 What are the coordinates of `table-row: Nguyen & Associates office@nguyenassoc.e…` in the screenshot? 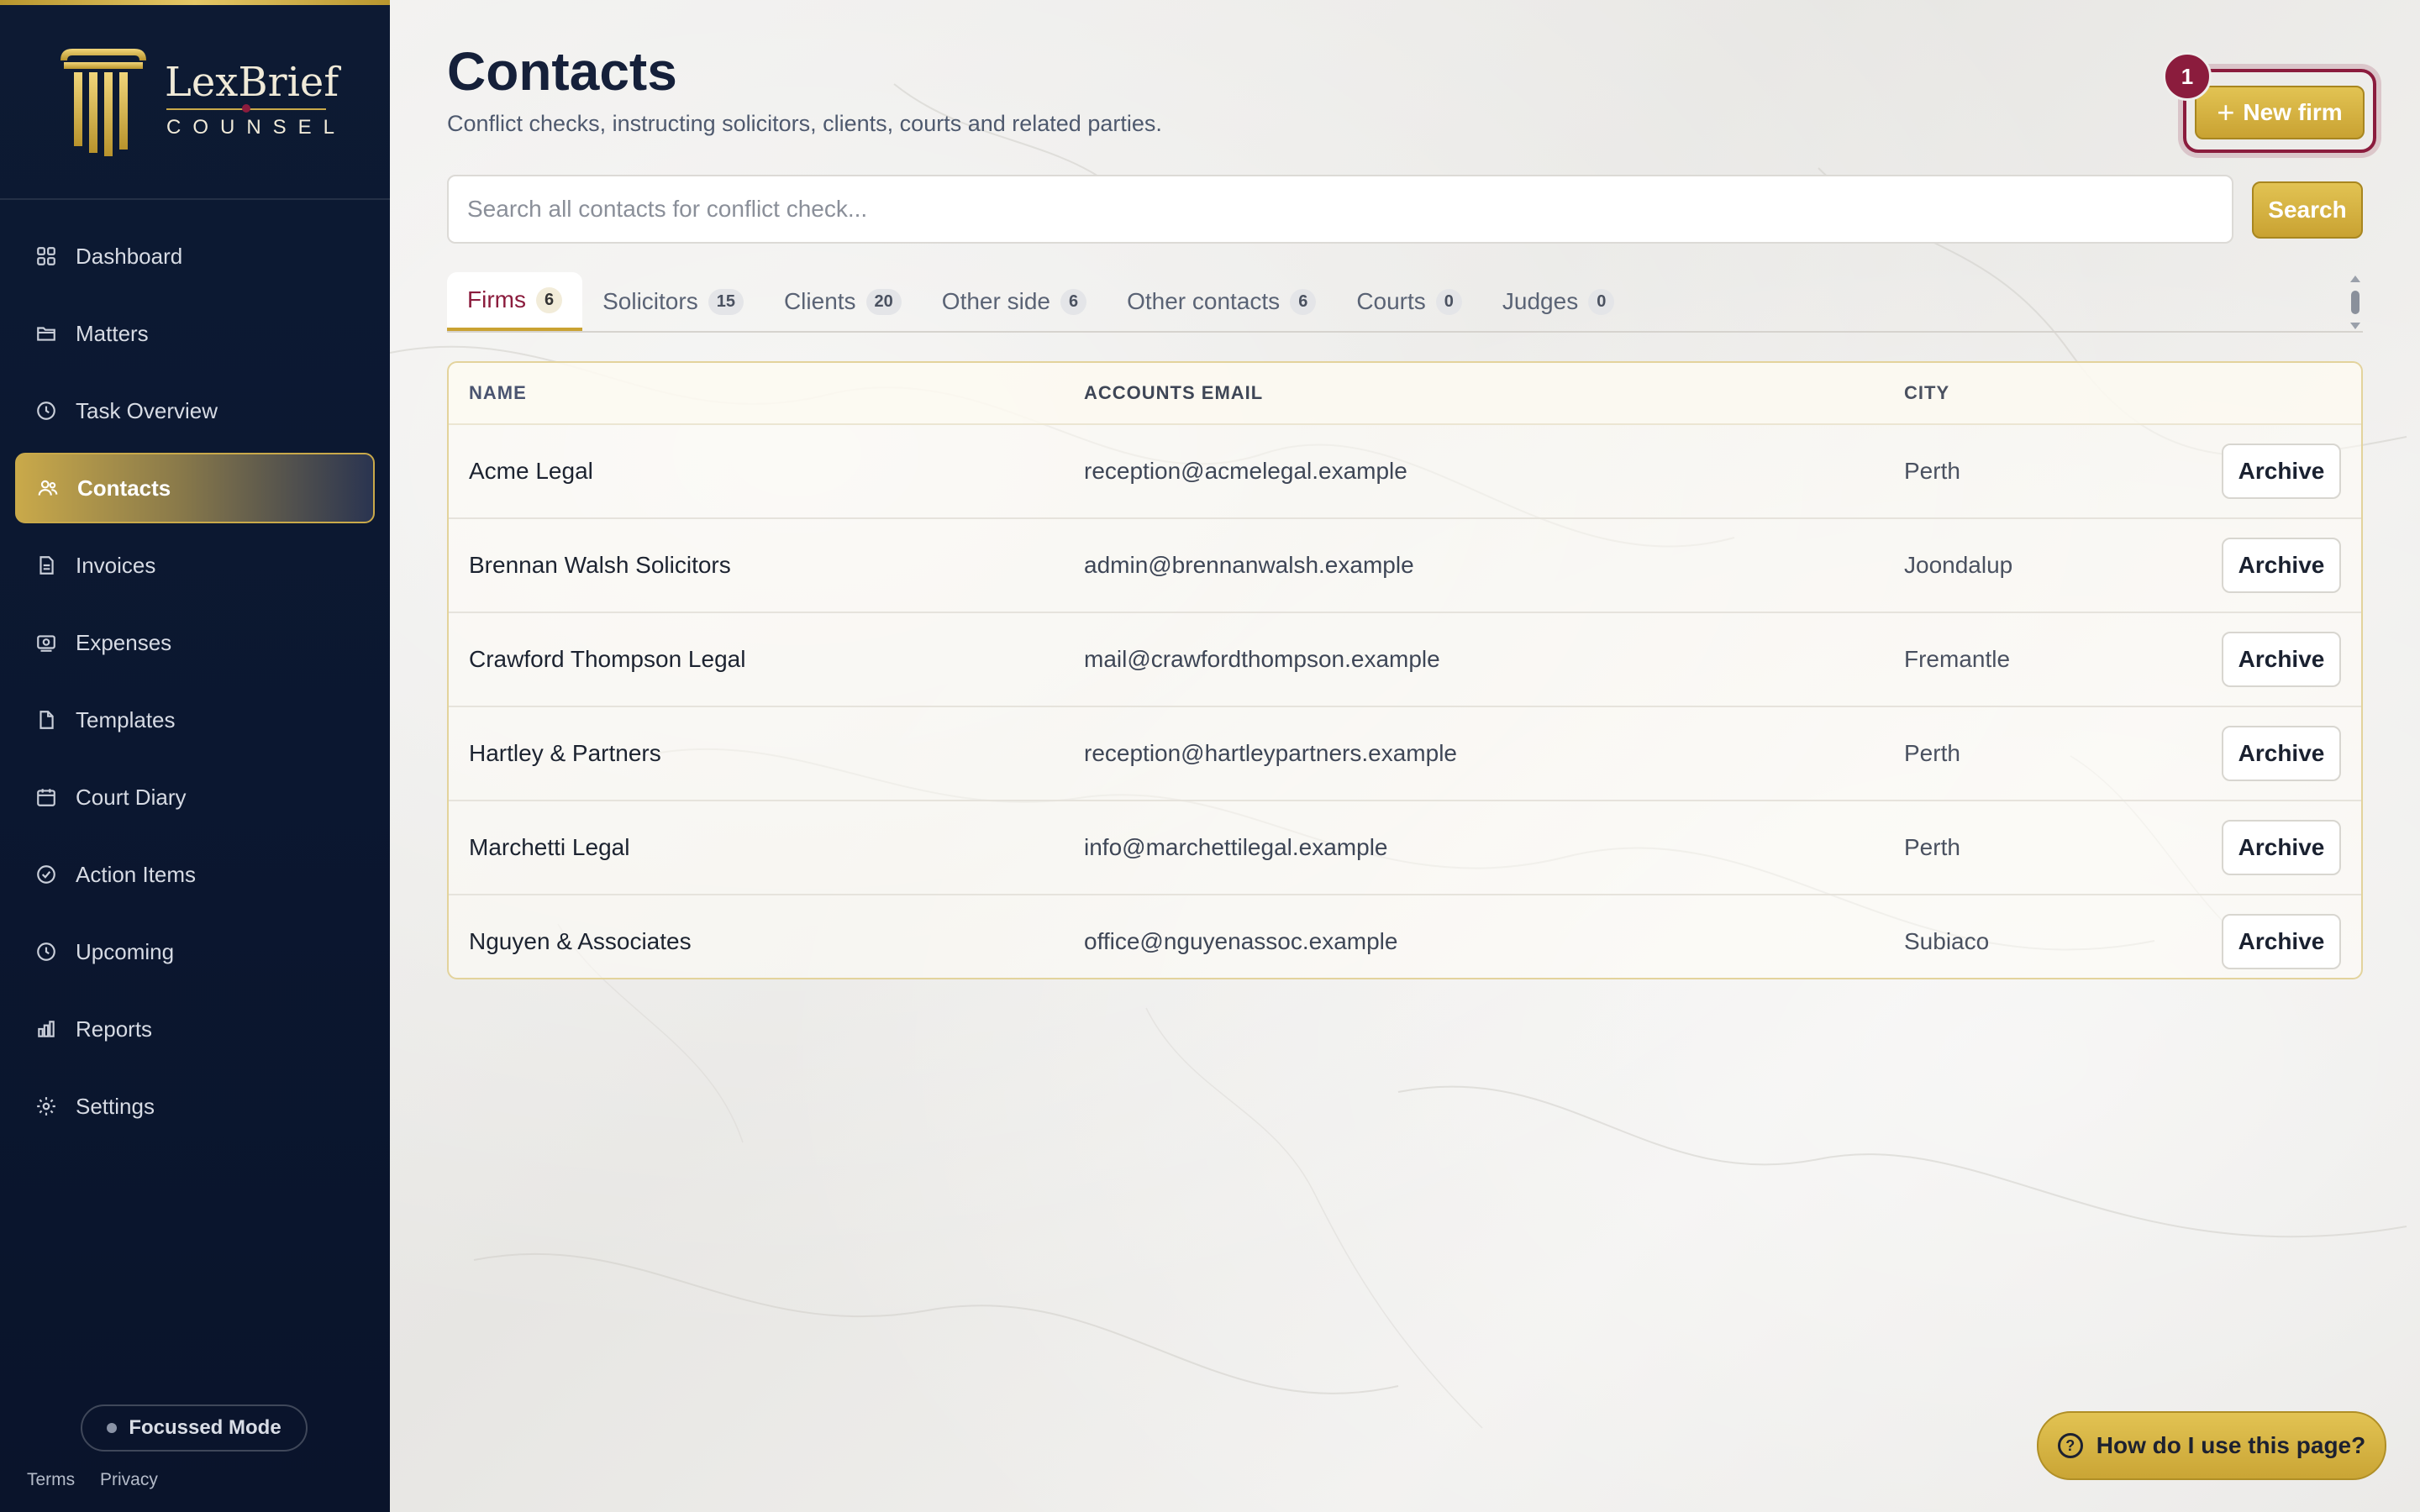 It's located at (1405, 936).